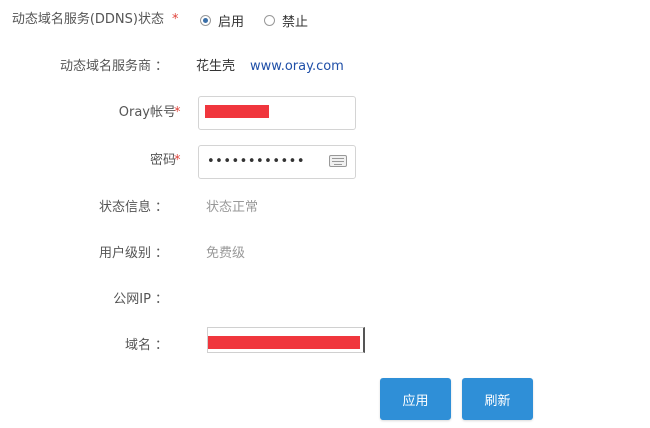 The image size is (650, 428). I want to click on radio-disable: 禁止, so click(286, 20).